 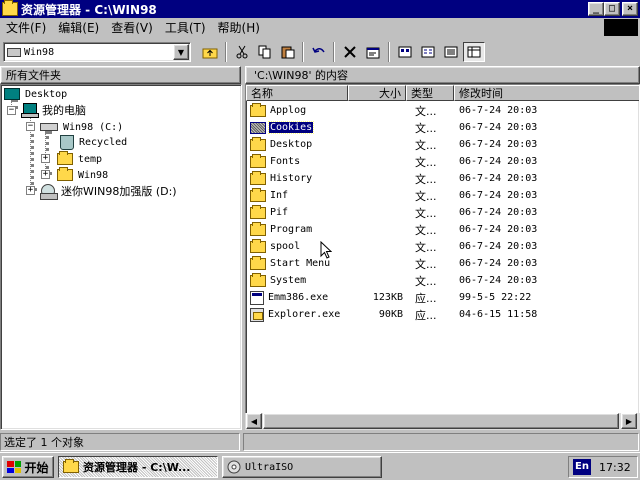 What do you see at coordinates (234, 467) in the screenshot?
I see `ultraiso-icon` at bounding box center [234, 467].